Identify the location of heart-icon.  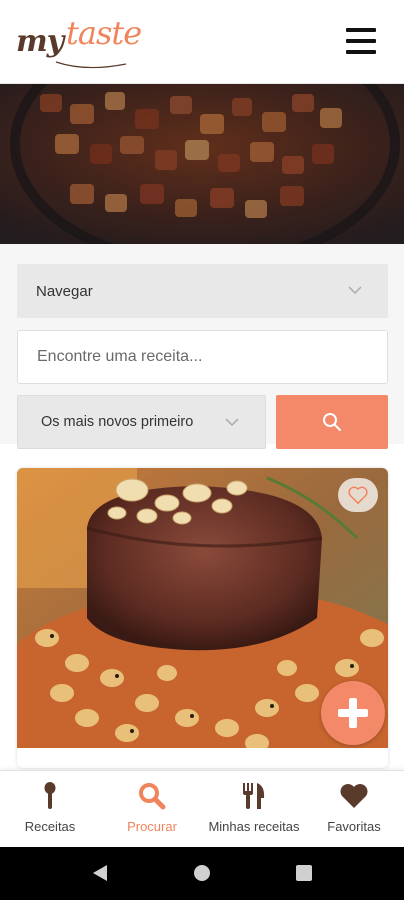
(354, 796).